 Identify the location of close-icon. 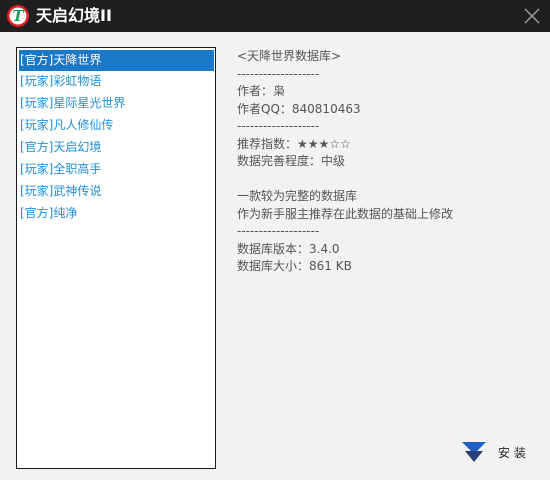
(532, 16).